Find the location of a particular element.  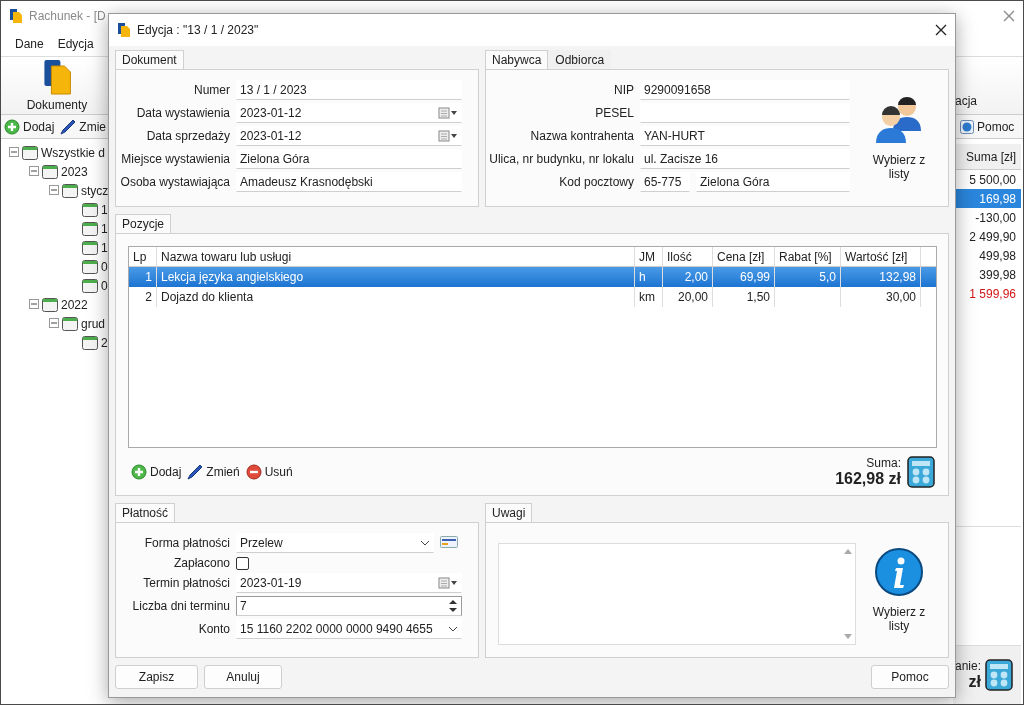

table-cell: 1,50 is located at coordinates (744, 297).